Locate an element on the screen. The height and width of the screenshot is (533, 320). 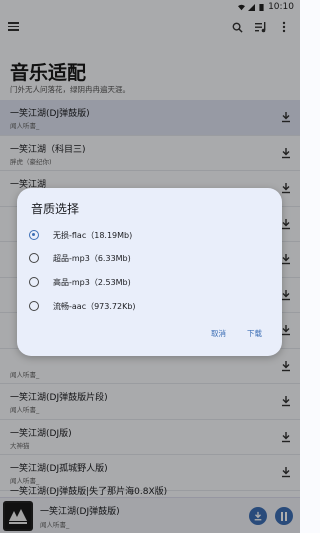
option-label: 高品-mp3（2.53Mb) is located at coordinates (92, 282).